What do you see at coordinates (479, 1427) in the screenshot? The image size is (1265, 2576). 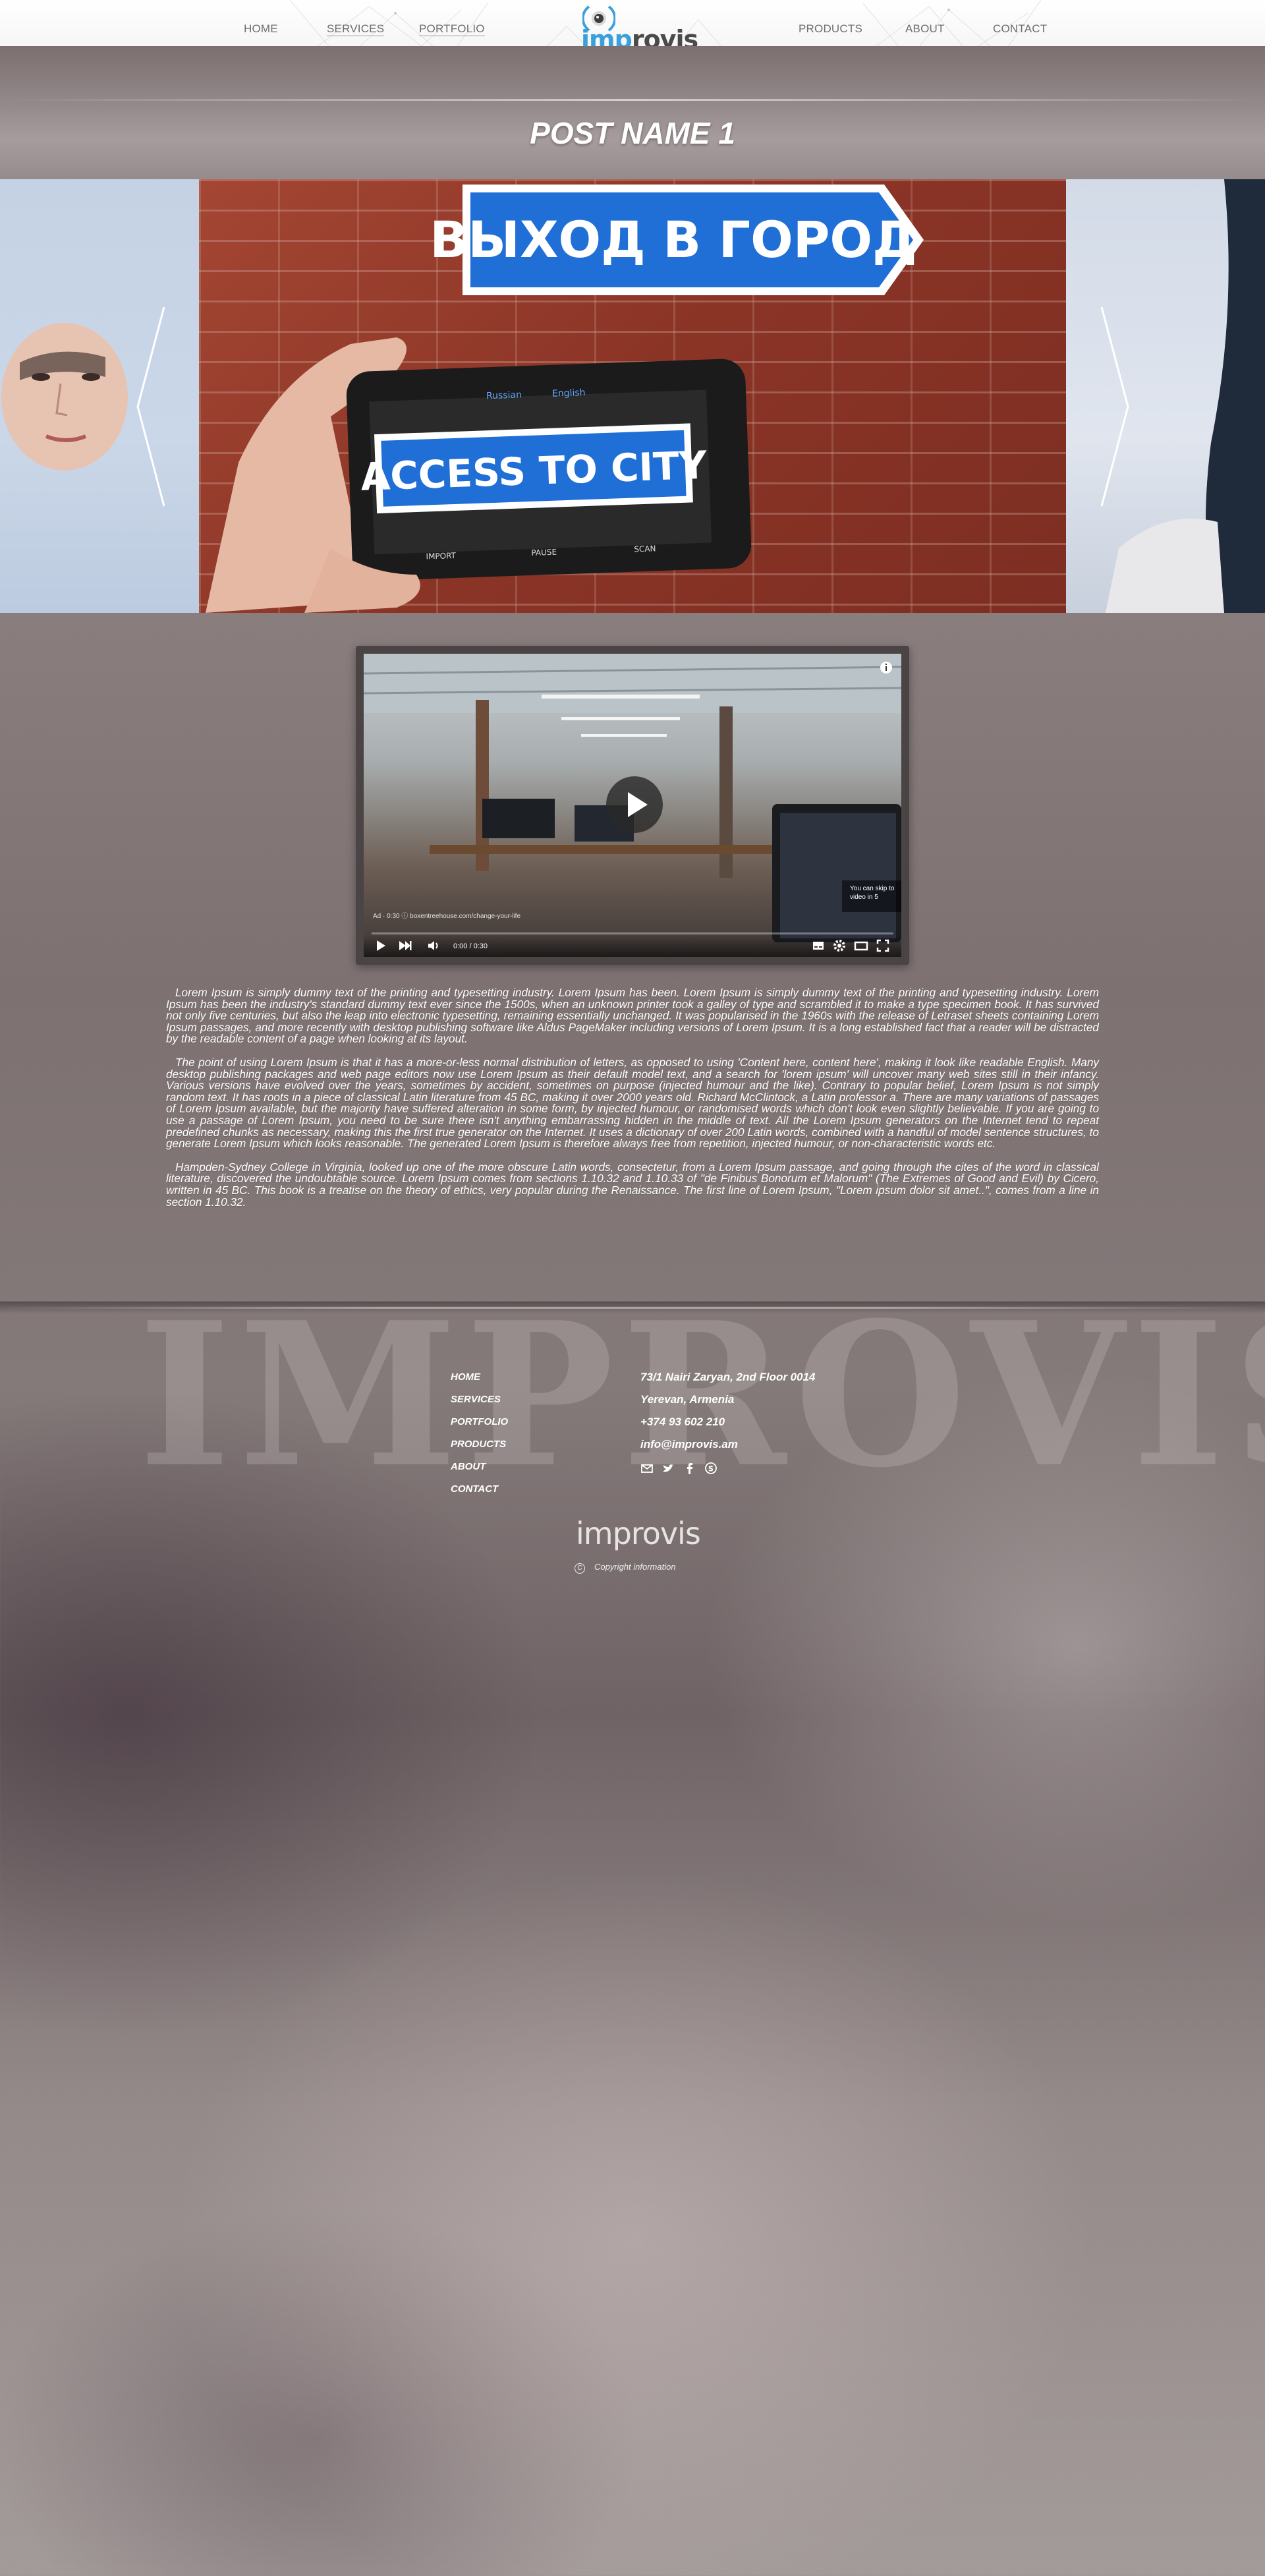 I see `footer-nav-portfolio: PORTFOLIO` at bounding box center [479, 1427].